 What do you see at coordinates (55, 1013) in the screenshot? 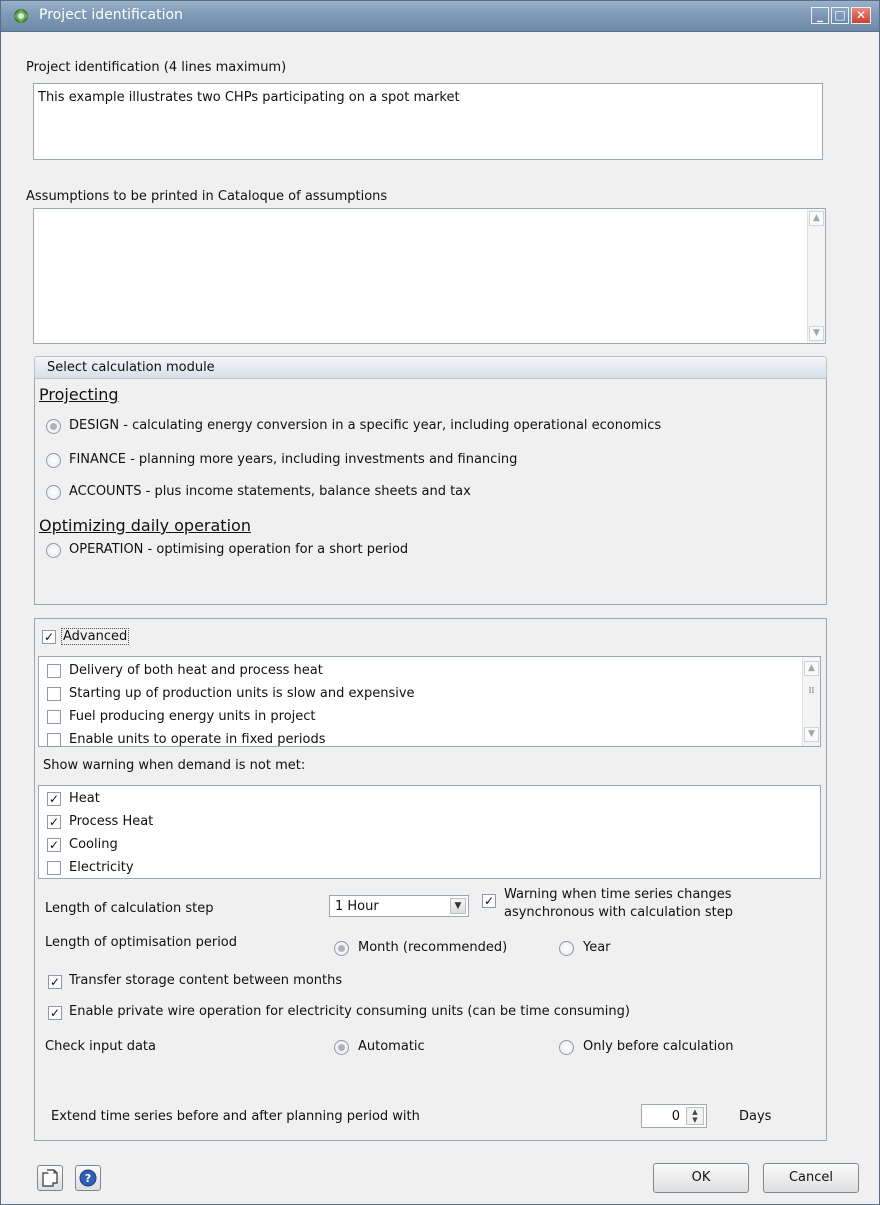
I see `private-wire-checkbox: ✓` at bounding box center [55, 1013].